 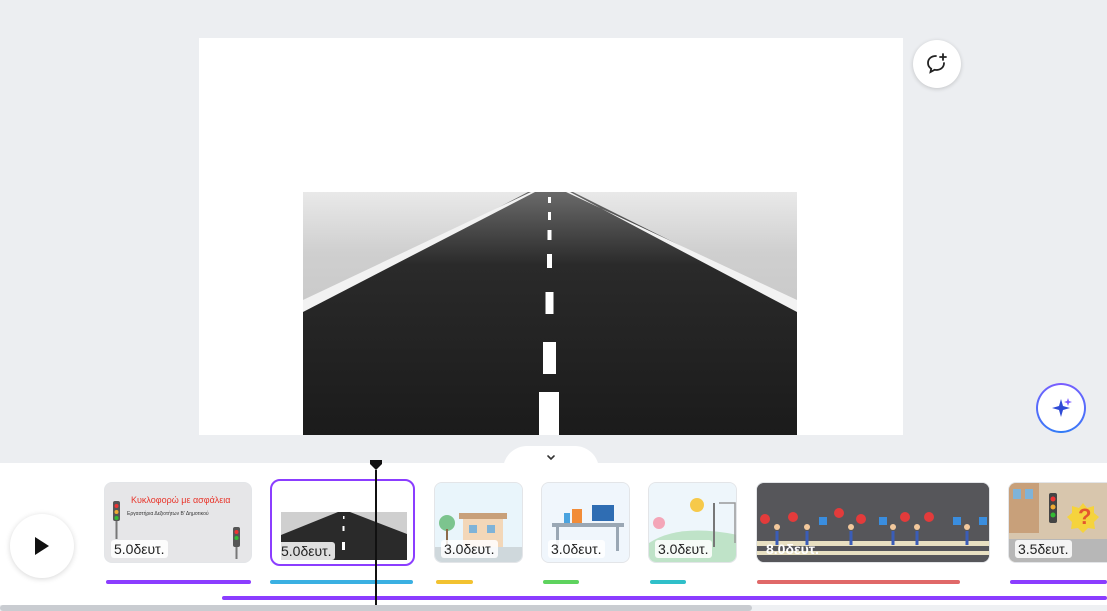 I want to click on comment-add-icon, so click(x=937, y=63).